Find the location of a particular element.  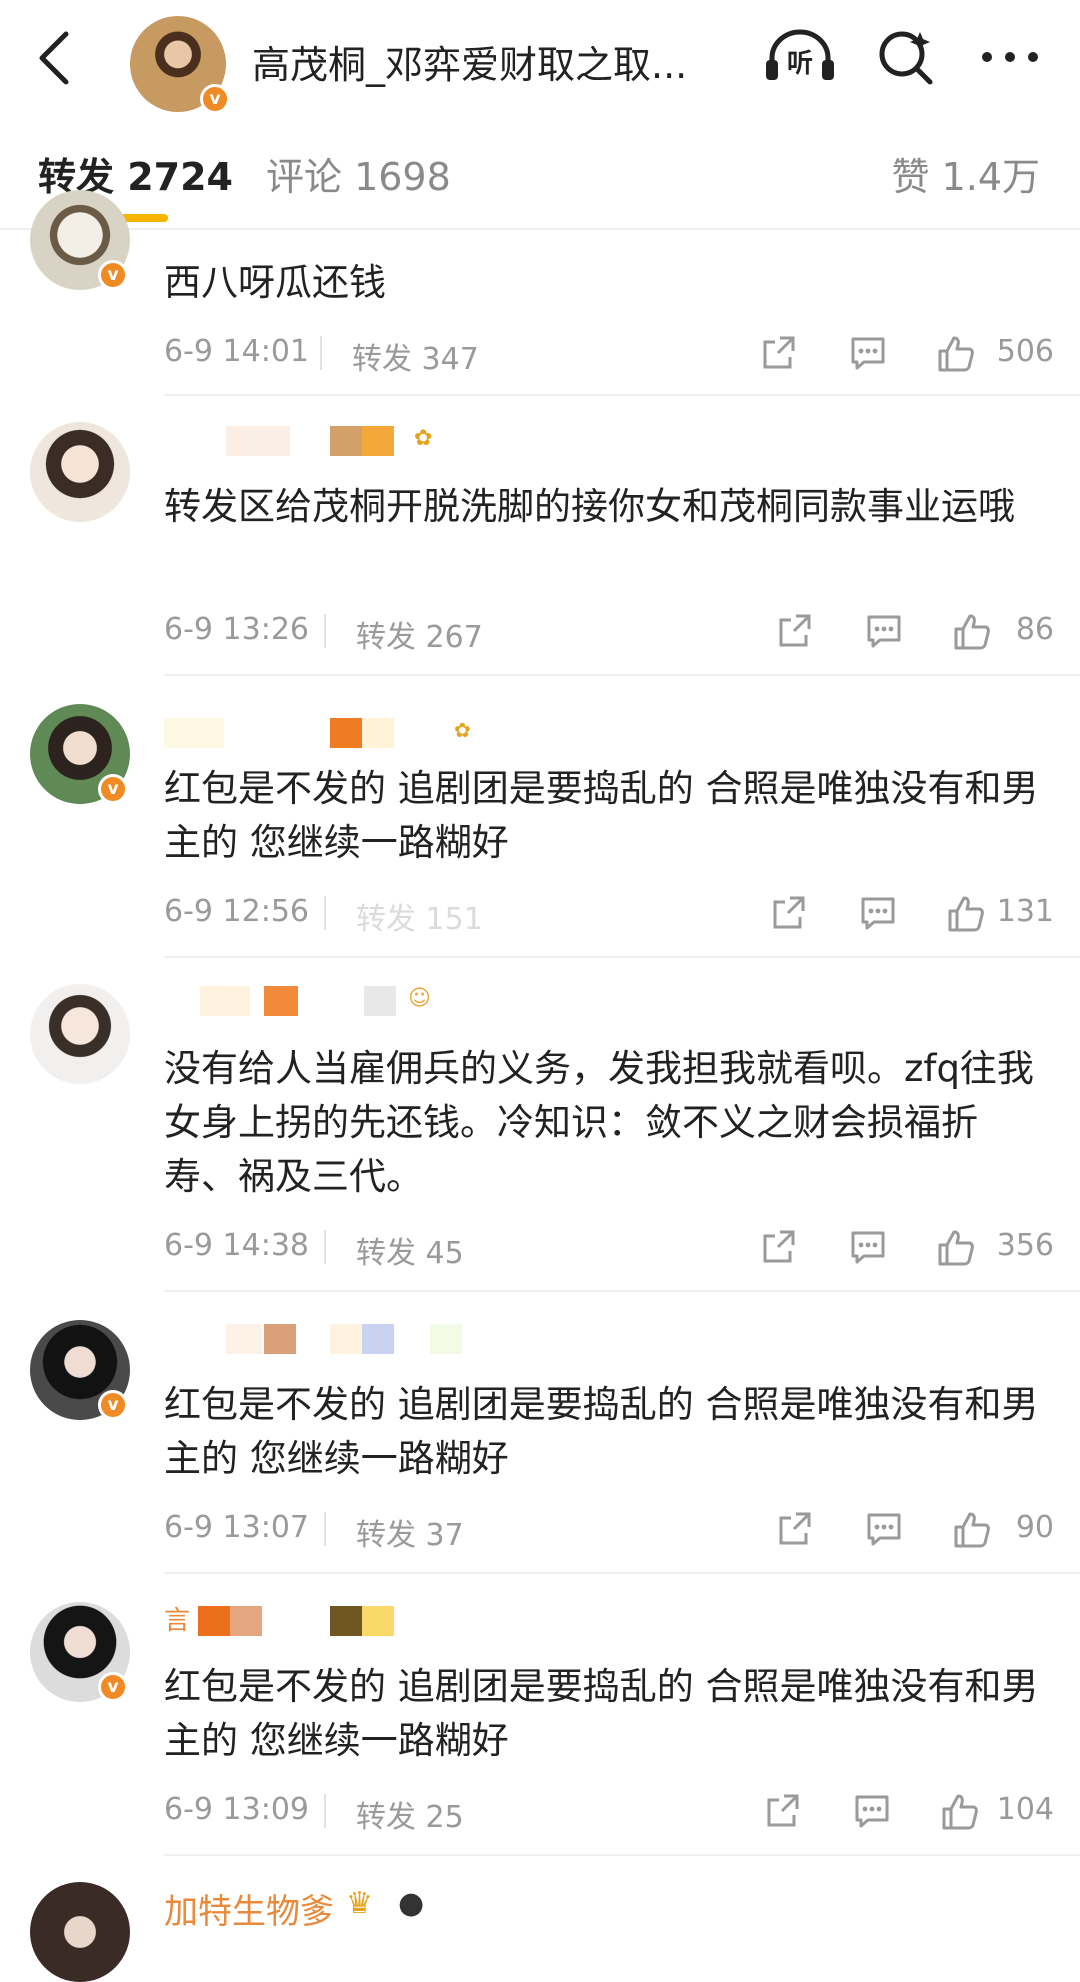

timestamp: 6-9 13:07 is located at coordinates (236, 1527).